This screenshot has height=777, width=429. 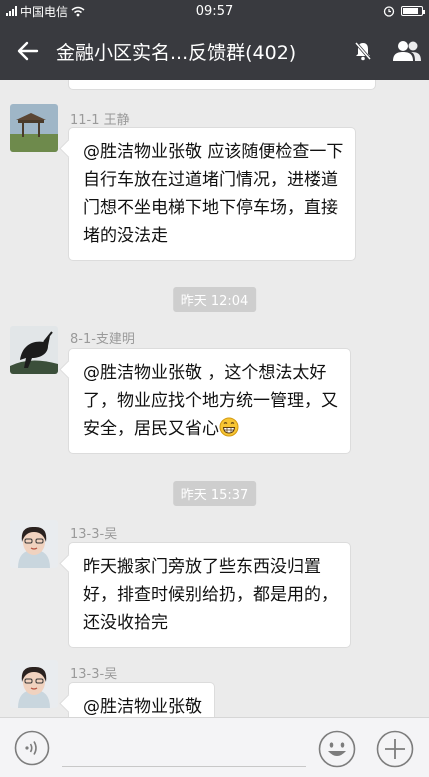 I want to click on message-bubble: @胜洁物业张敬, so click(x=141, y=699).